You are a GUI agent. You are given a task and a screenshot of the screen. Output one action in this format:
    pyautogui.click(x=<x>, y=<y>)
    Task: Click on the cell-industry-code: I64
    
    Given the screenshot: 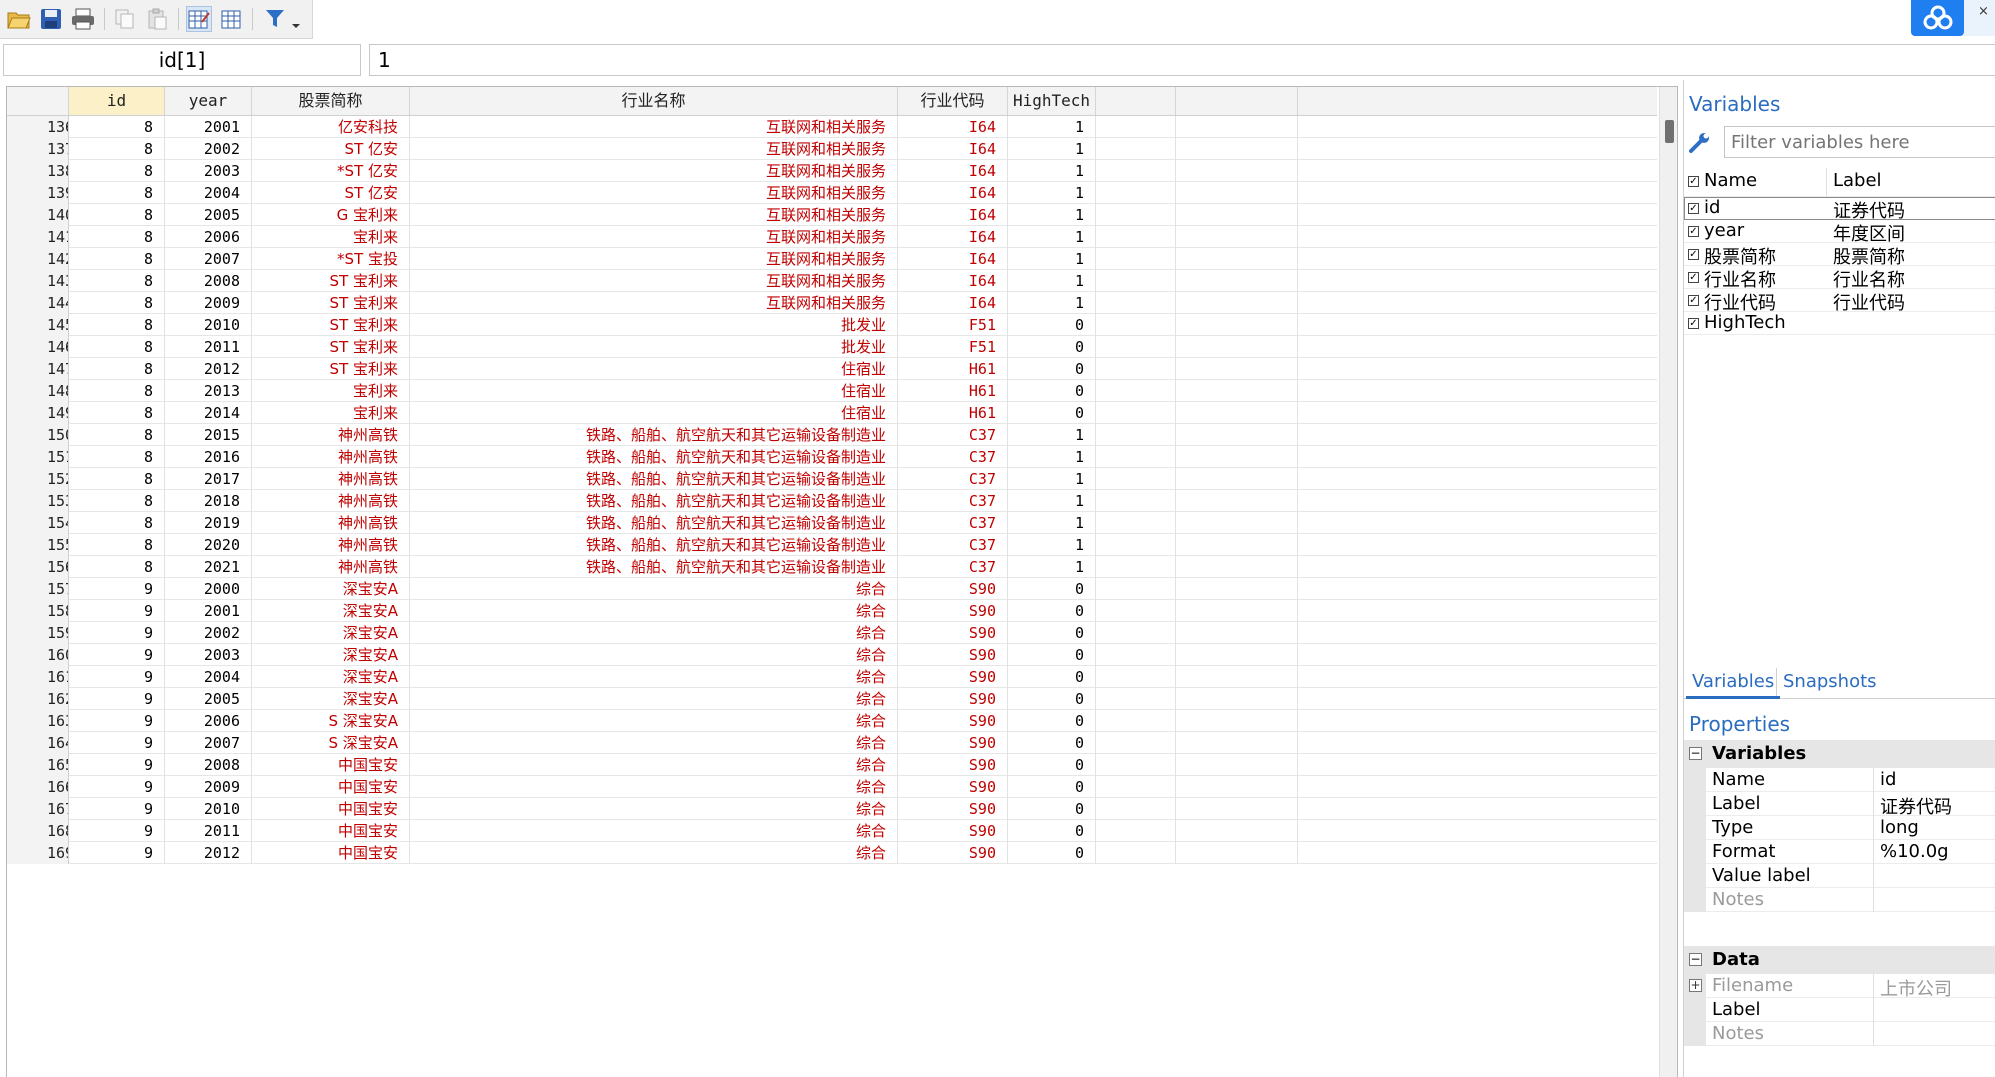 What is the action you would take?
    pyautogui.click(x=953, y=193)
    